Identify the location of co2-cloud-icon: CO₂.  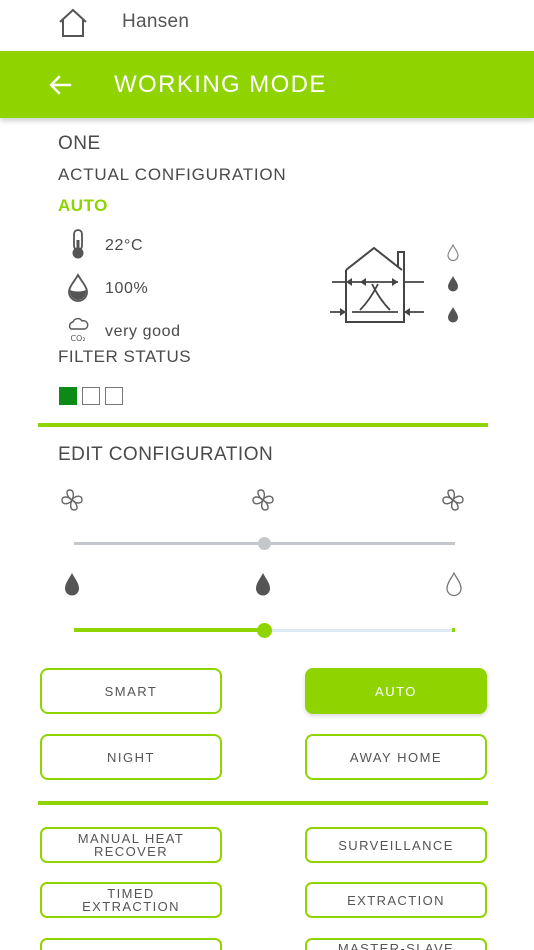
(78, 330).